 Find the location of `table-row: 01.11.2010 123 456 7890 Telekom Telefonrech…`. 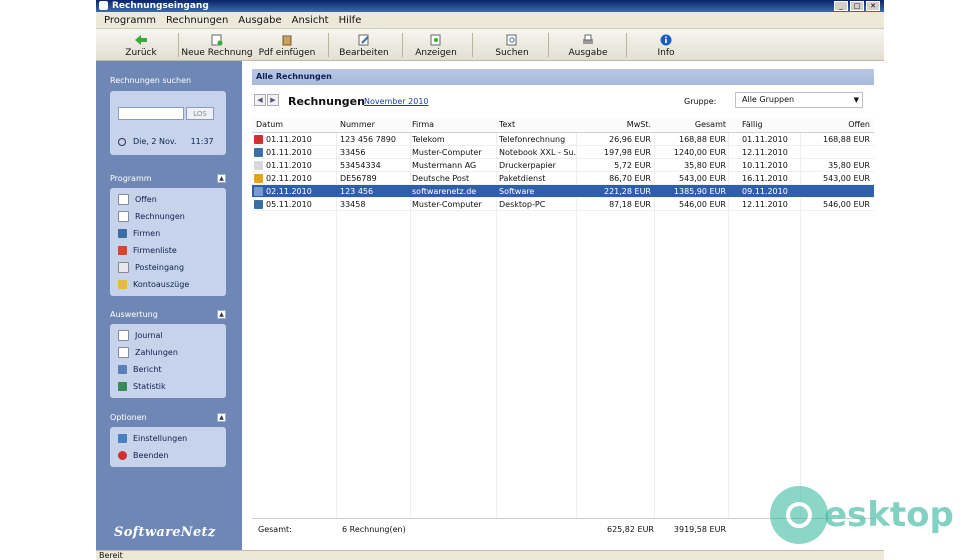

table-row: 01.11.2010 123 456 7890 Telekom Telefonrech… is located at coordinates (563, 139).